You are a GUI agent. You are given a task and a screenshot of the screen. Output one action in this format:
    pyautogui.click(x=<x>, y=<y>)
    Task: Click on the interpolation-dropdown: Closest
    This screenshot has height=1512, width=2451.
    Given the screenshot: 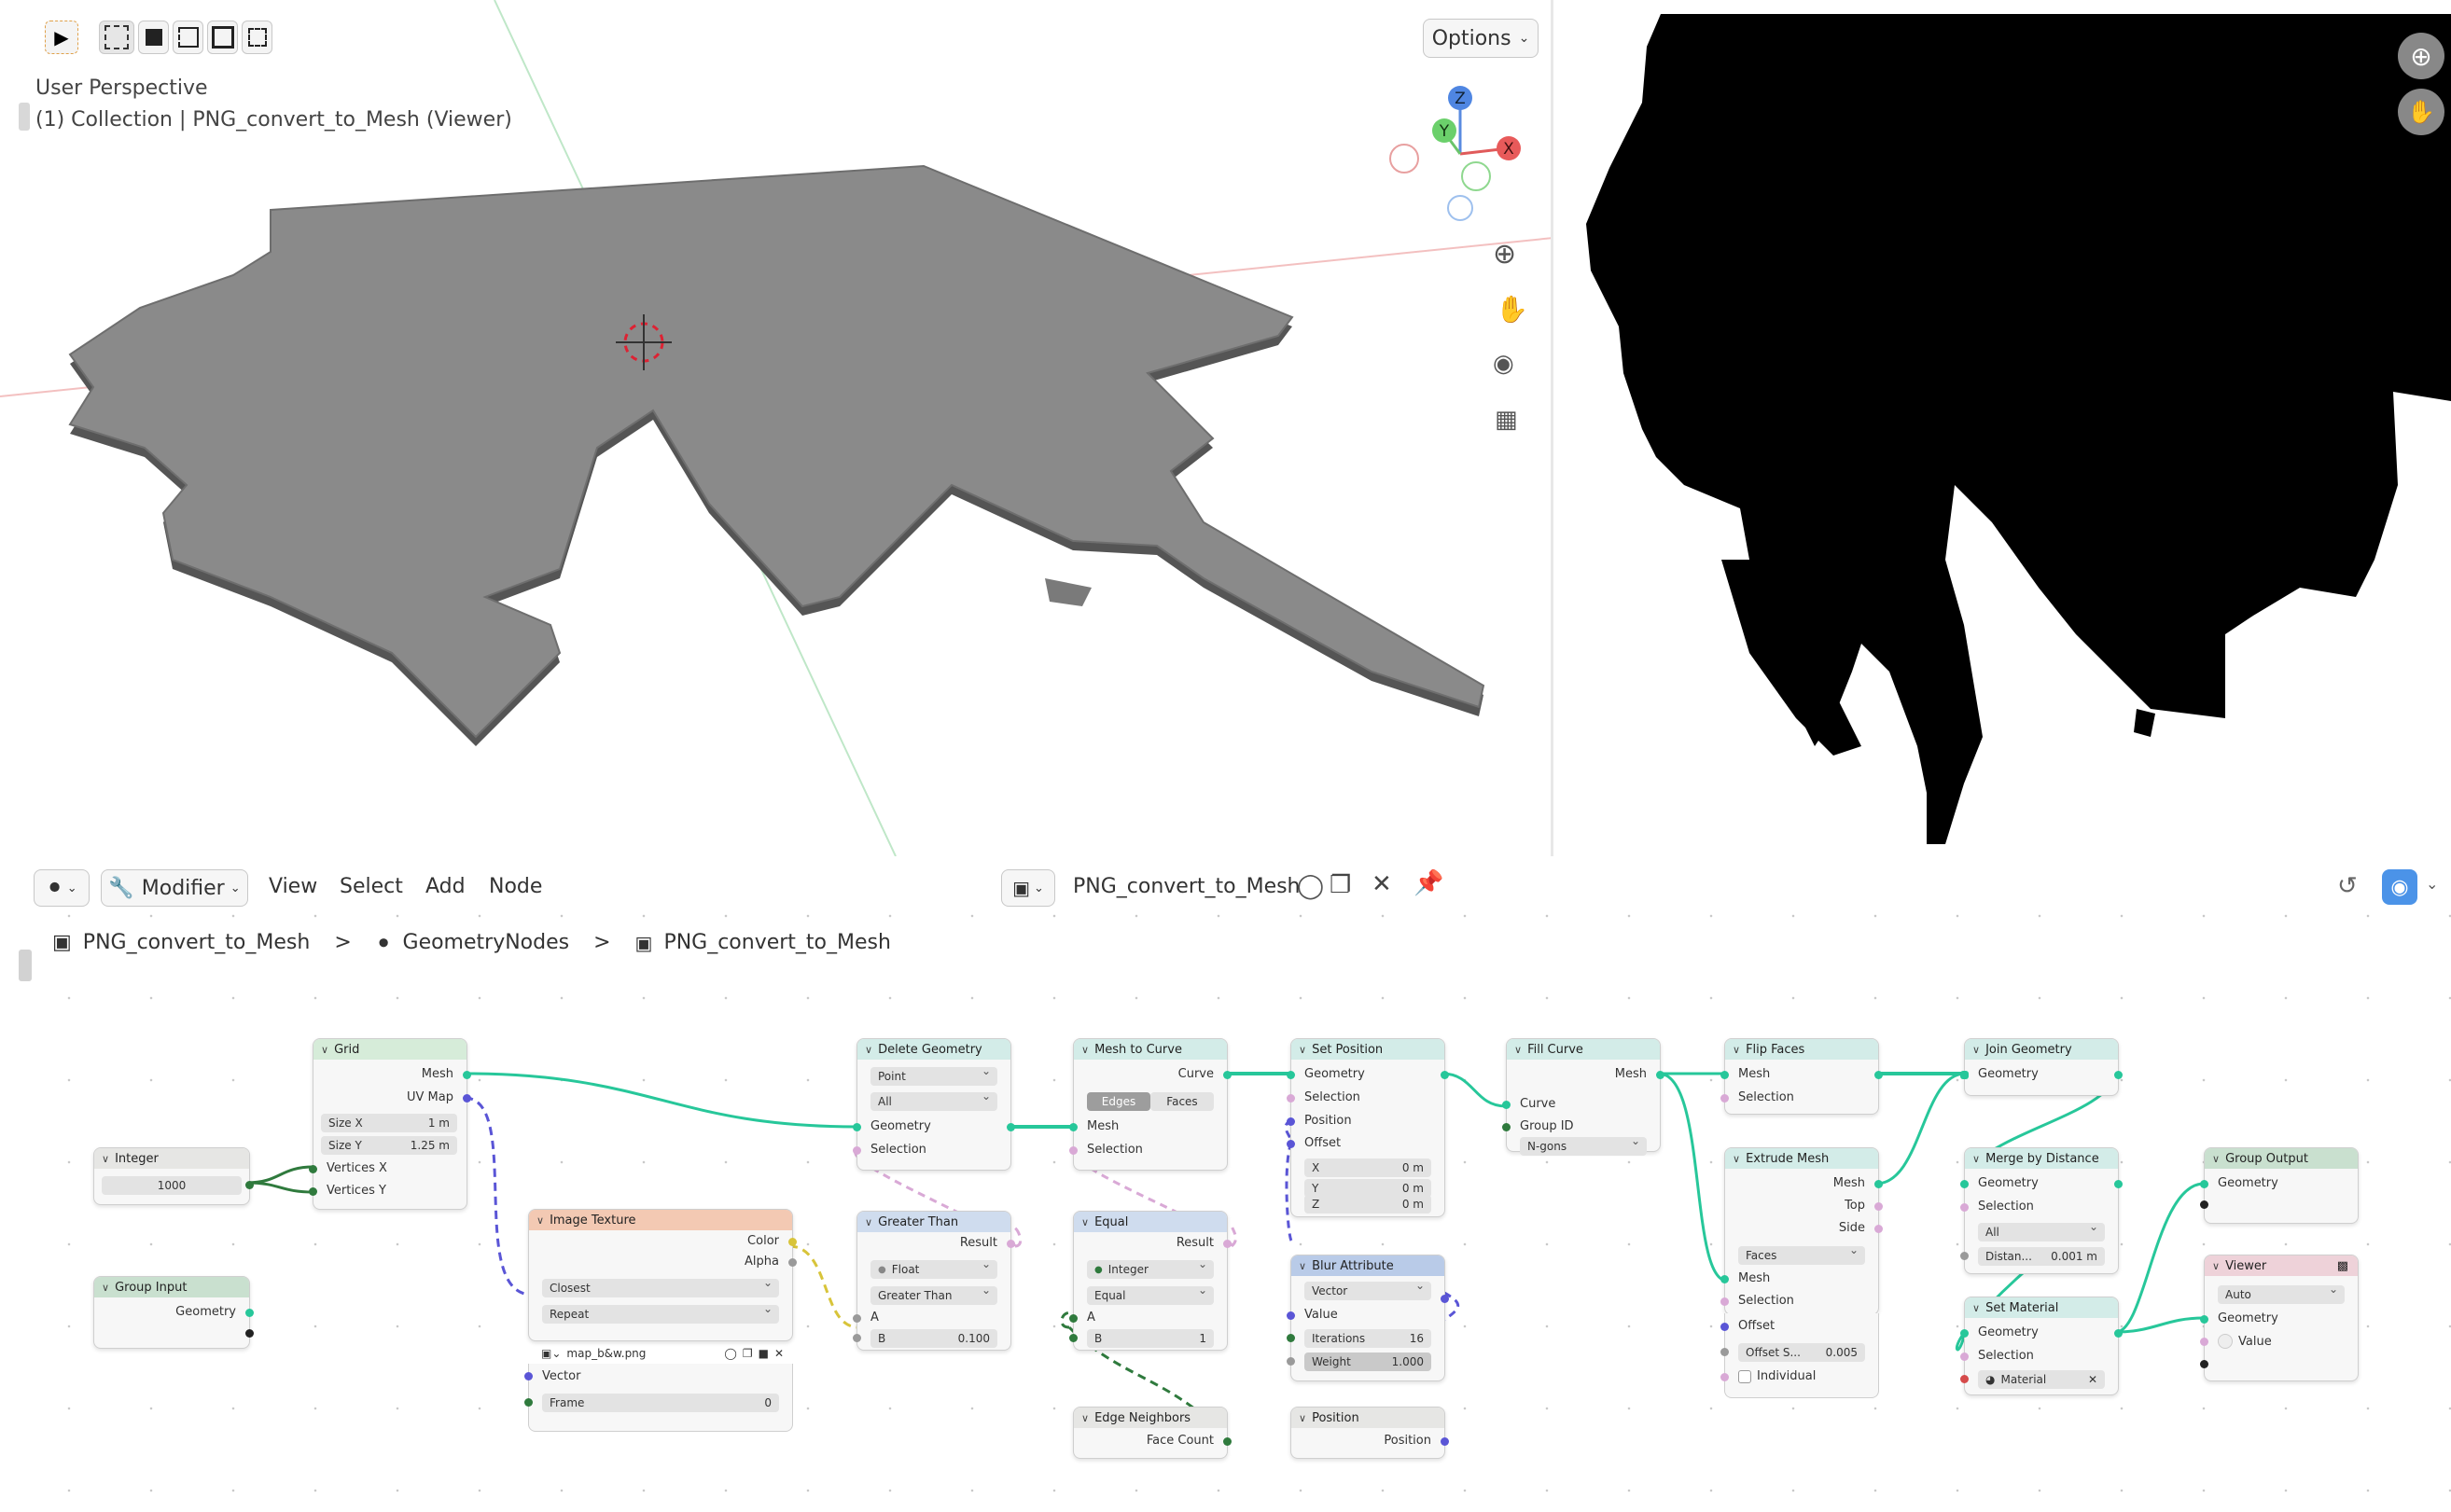 What is the action you would take?
    pyautogui.click(x=660, y=1286)
    